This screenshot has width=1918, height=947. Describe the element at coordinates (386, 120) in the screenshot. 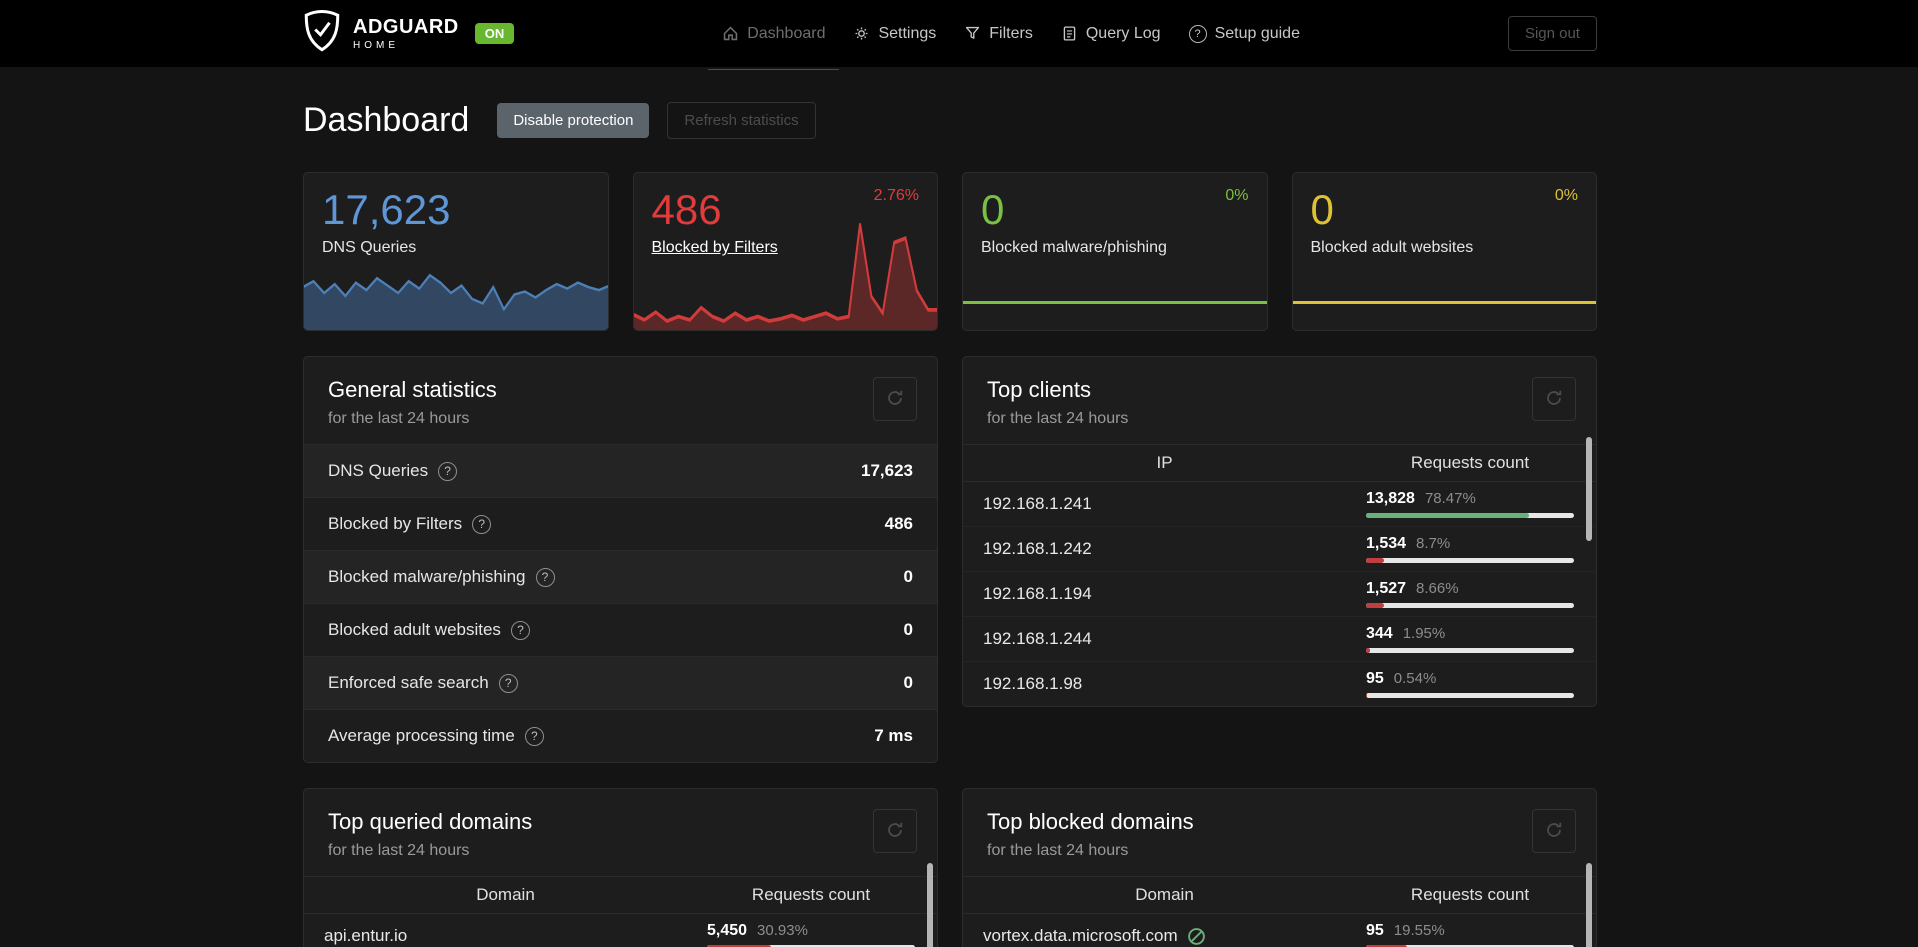

I see `page-title: Dashboard` at that location.